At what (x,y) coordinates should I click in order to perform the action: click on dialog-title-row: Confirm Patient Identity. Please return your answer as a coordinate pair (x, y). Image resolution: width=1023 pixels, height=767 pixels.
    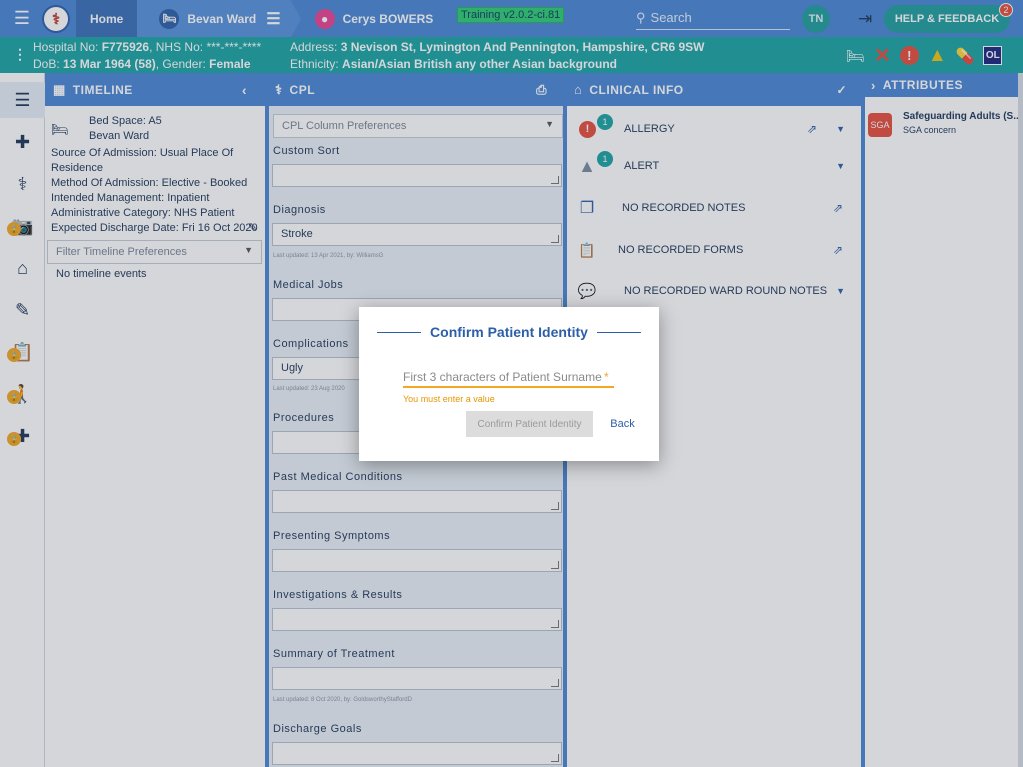
    Looking at the image, I should click on (509, 332).